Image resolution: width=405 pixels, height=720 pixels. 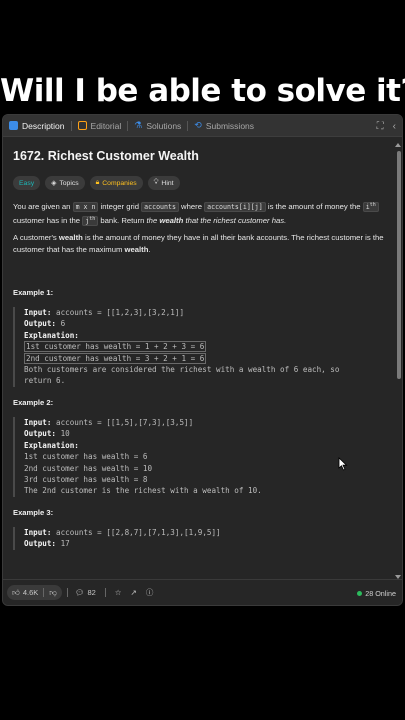 I want to click on tab-label: Submissions, so click(x=230, y=125).